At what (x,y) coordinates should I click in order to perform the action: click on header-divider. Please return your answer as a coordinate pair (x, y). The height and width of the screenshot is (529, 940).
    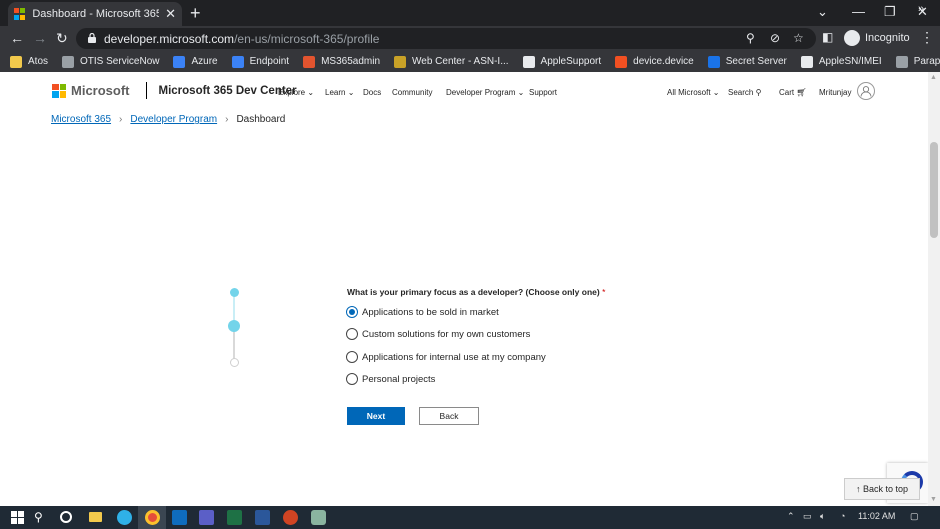
    Looking at the image, I should click on (146, 90).